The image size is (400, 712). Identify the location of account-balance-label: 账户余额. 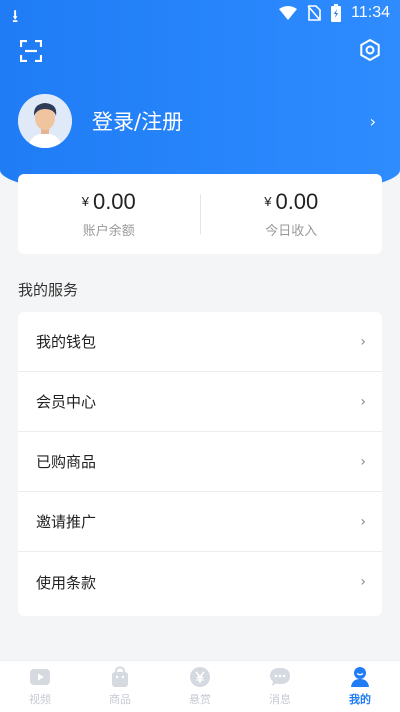
(108, 231).